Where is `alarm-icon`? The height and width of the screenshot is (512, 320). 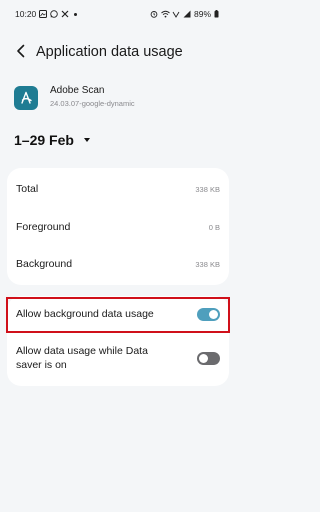
alarm-icon is located at coordinates (154, 14).